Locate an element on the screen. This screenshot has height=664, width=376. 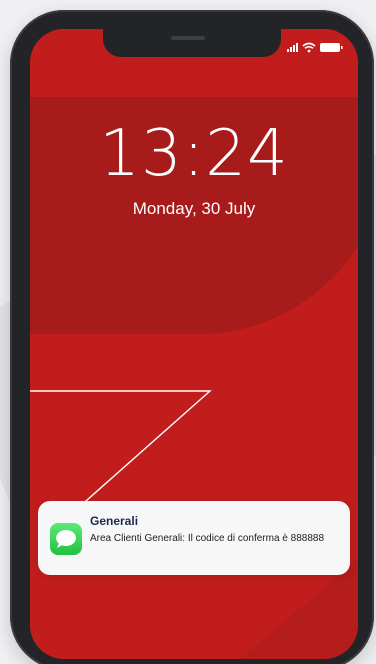
status-bar is located at coordinates (316, 47).